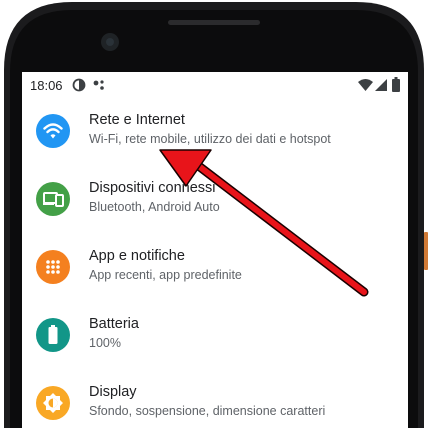  I want to click on earpiece-speaker, so click(214, 22).